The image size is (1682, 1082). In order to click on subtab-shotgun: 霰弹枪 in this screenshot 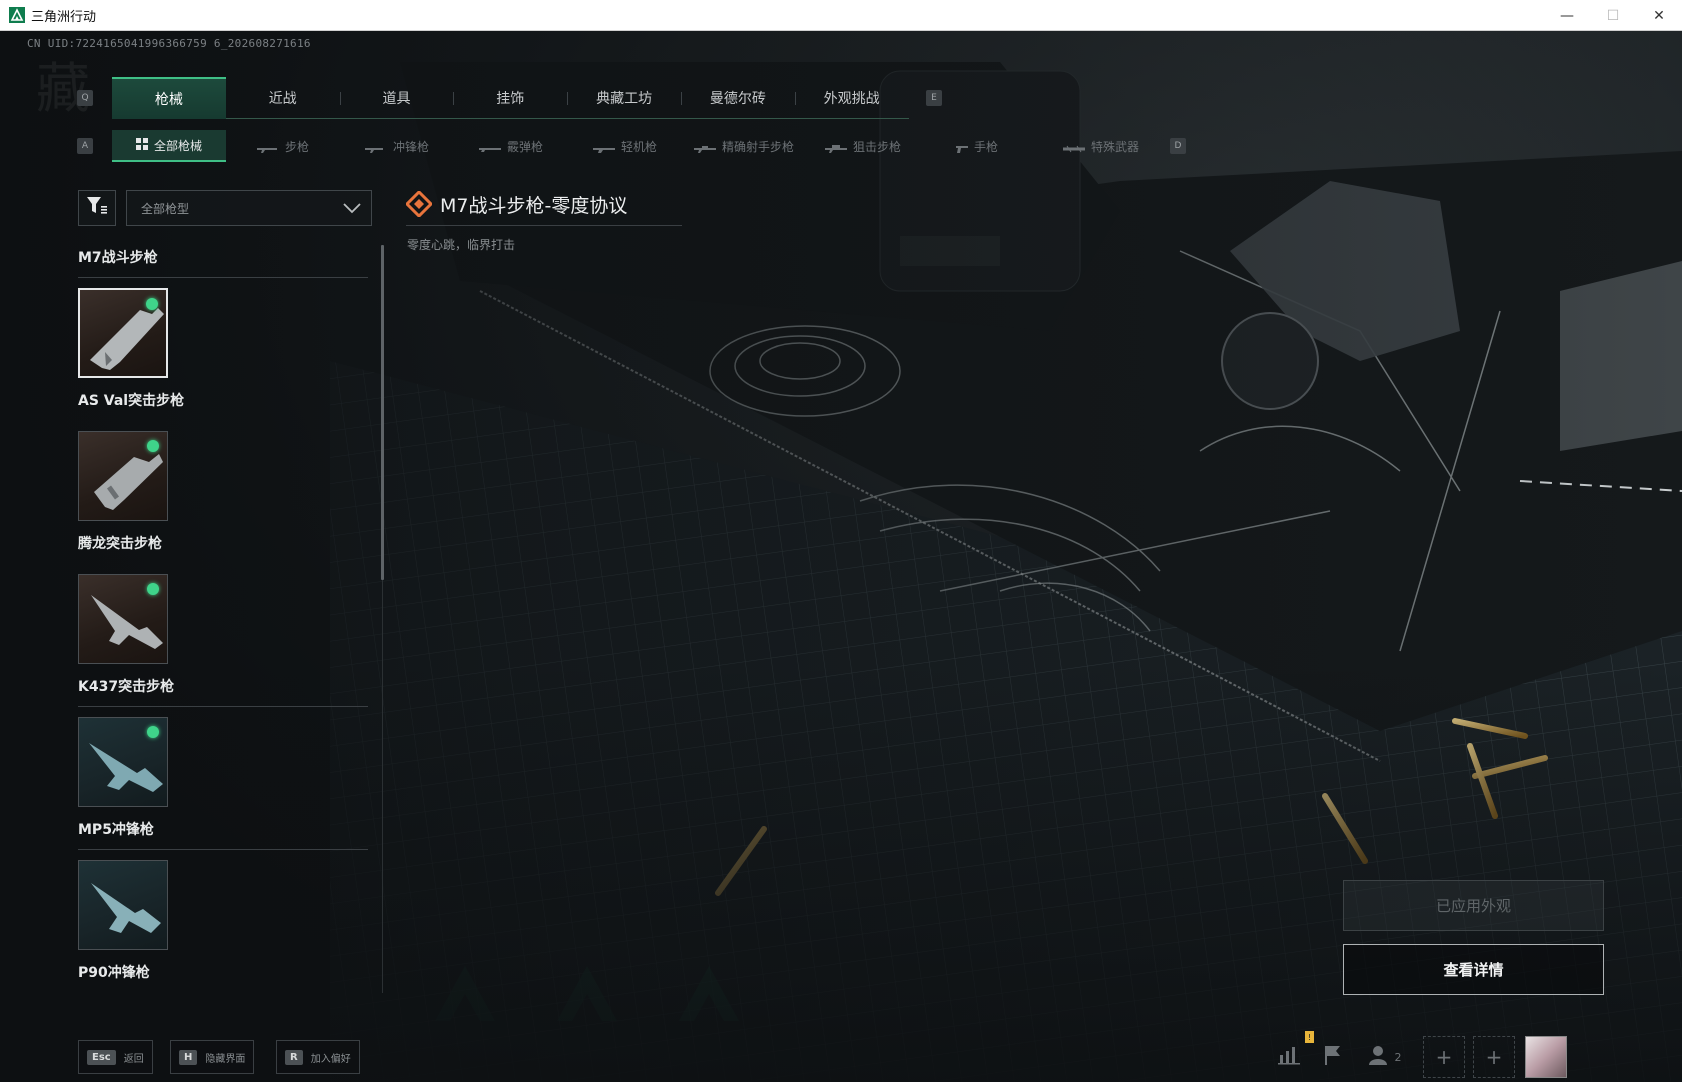, I will do `click(511, 146)`.